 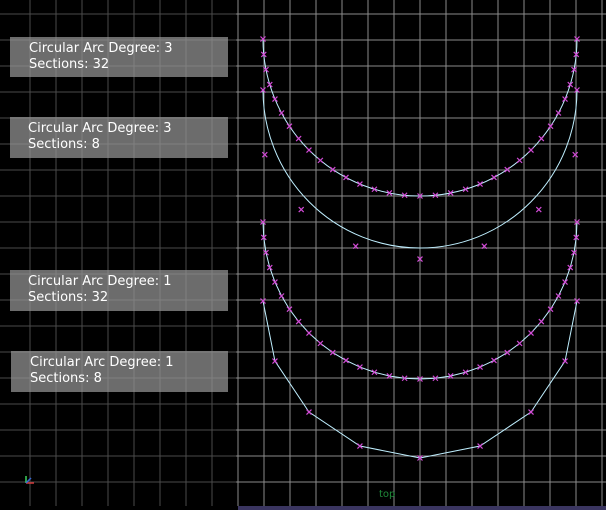 What do you see at coordinates (119, 137) in the screenshot?
I see `annotation-degree3-sections8: Circular Arc Degree: 3 Sections: 8` at bounding box center [119, 137].